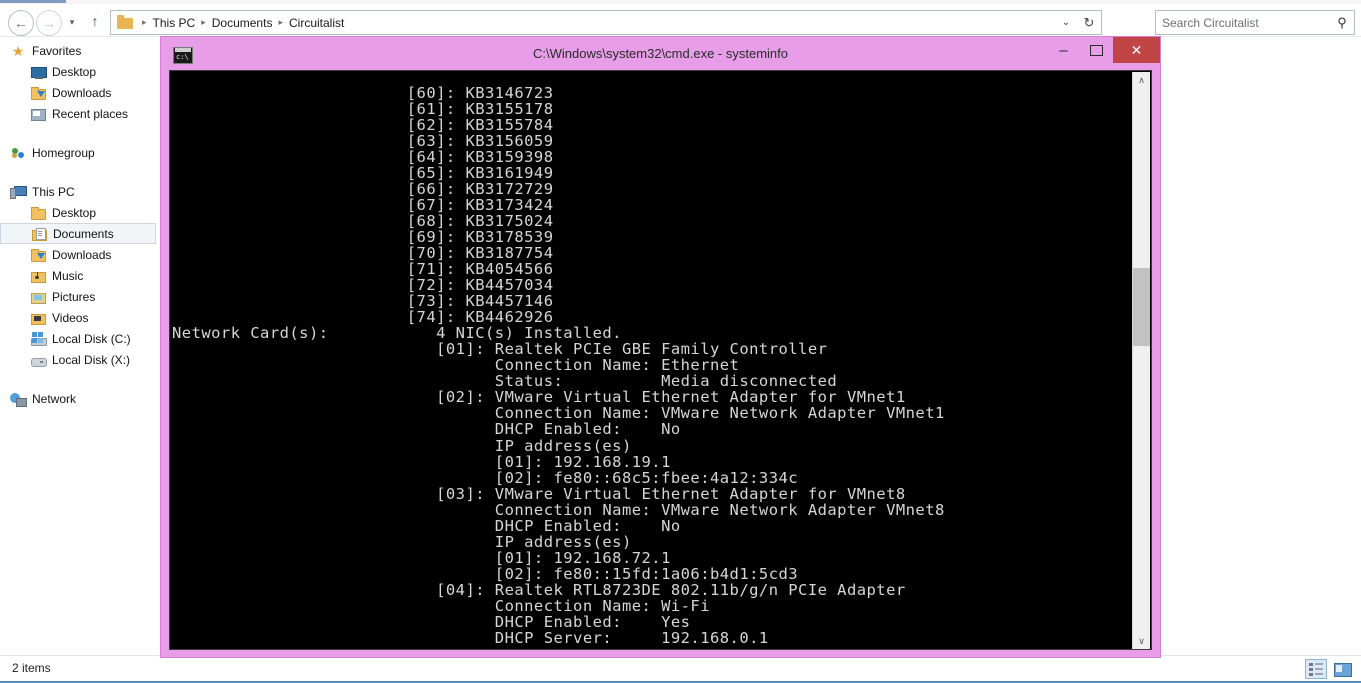 The width and height of the screenshot is (1361, 683). I want to click on forward-arrow-icon: →, so click(49, 23).